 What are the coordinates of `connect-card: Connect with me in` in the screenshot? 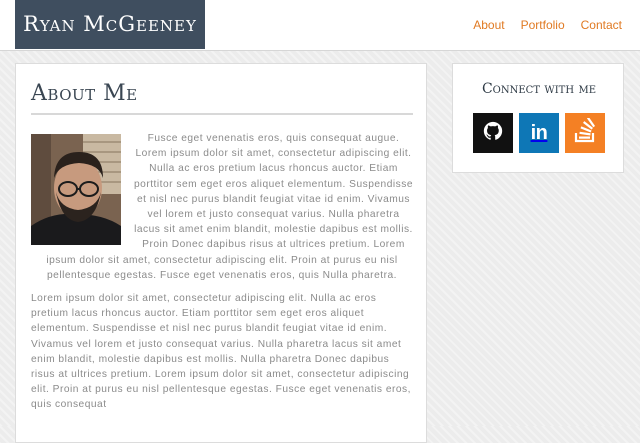 It's located at (538, 118).